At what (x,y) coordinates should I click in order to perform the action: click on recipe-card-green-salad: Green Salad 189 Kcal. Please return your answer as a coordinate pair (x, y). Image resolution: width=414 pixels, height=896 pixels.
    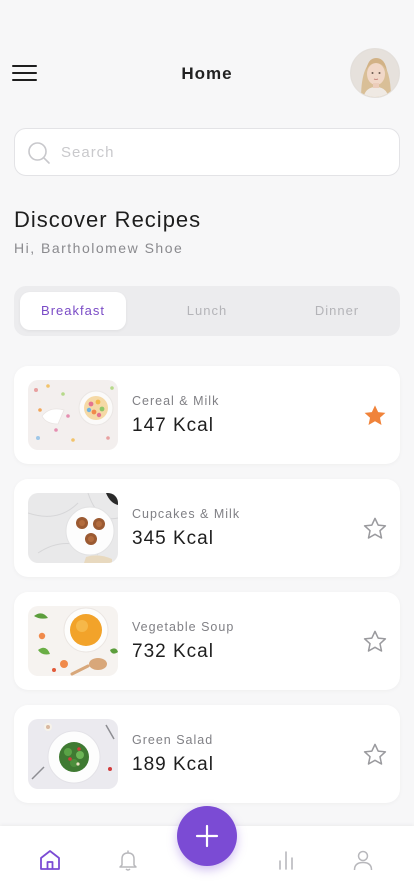
    Looking at the image, I should click on (207, 754).